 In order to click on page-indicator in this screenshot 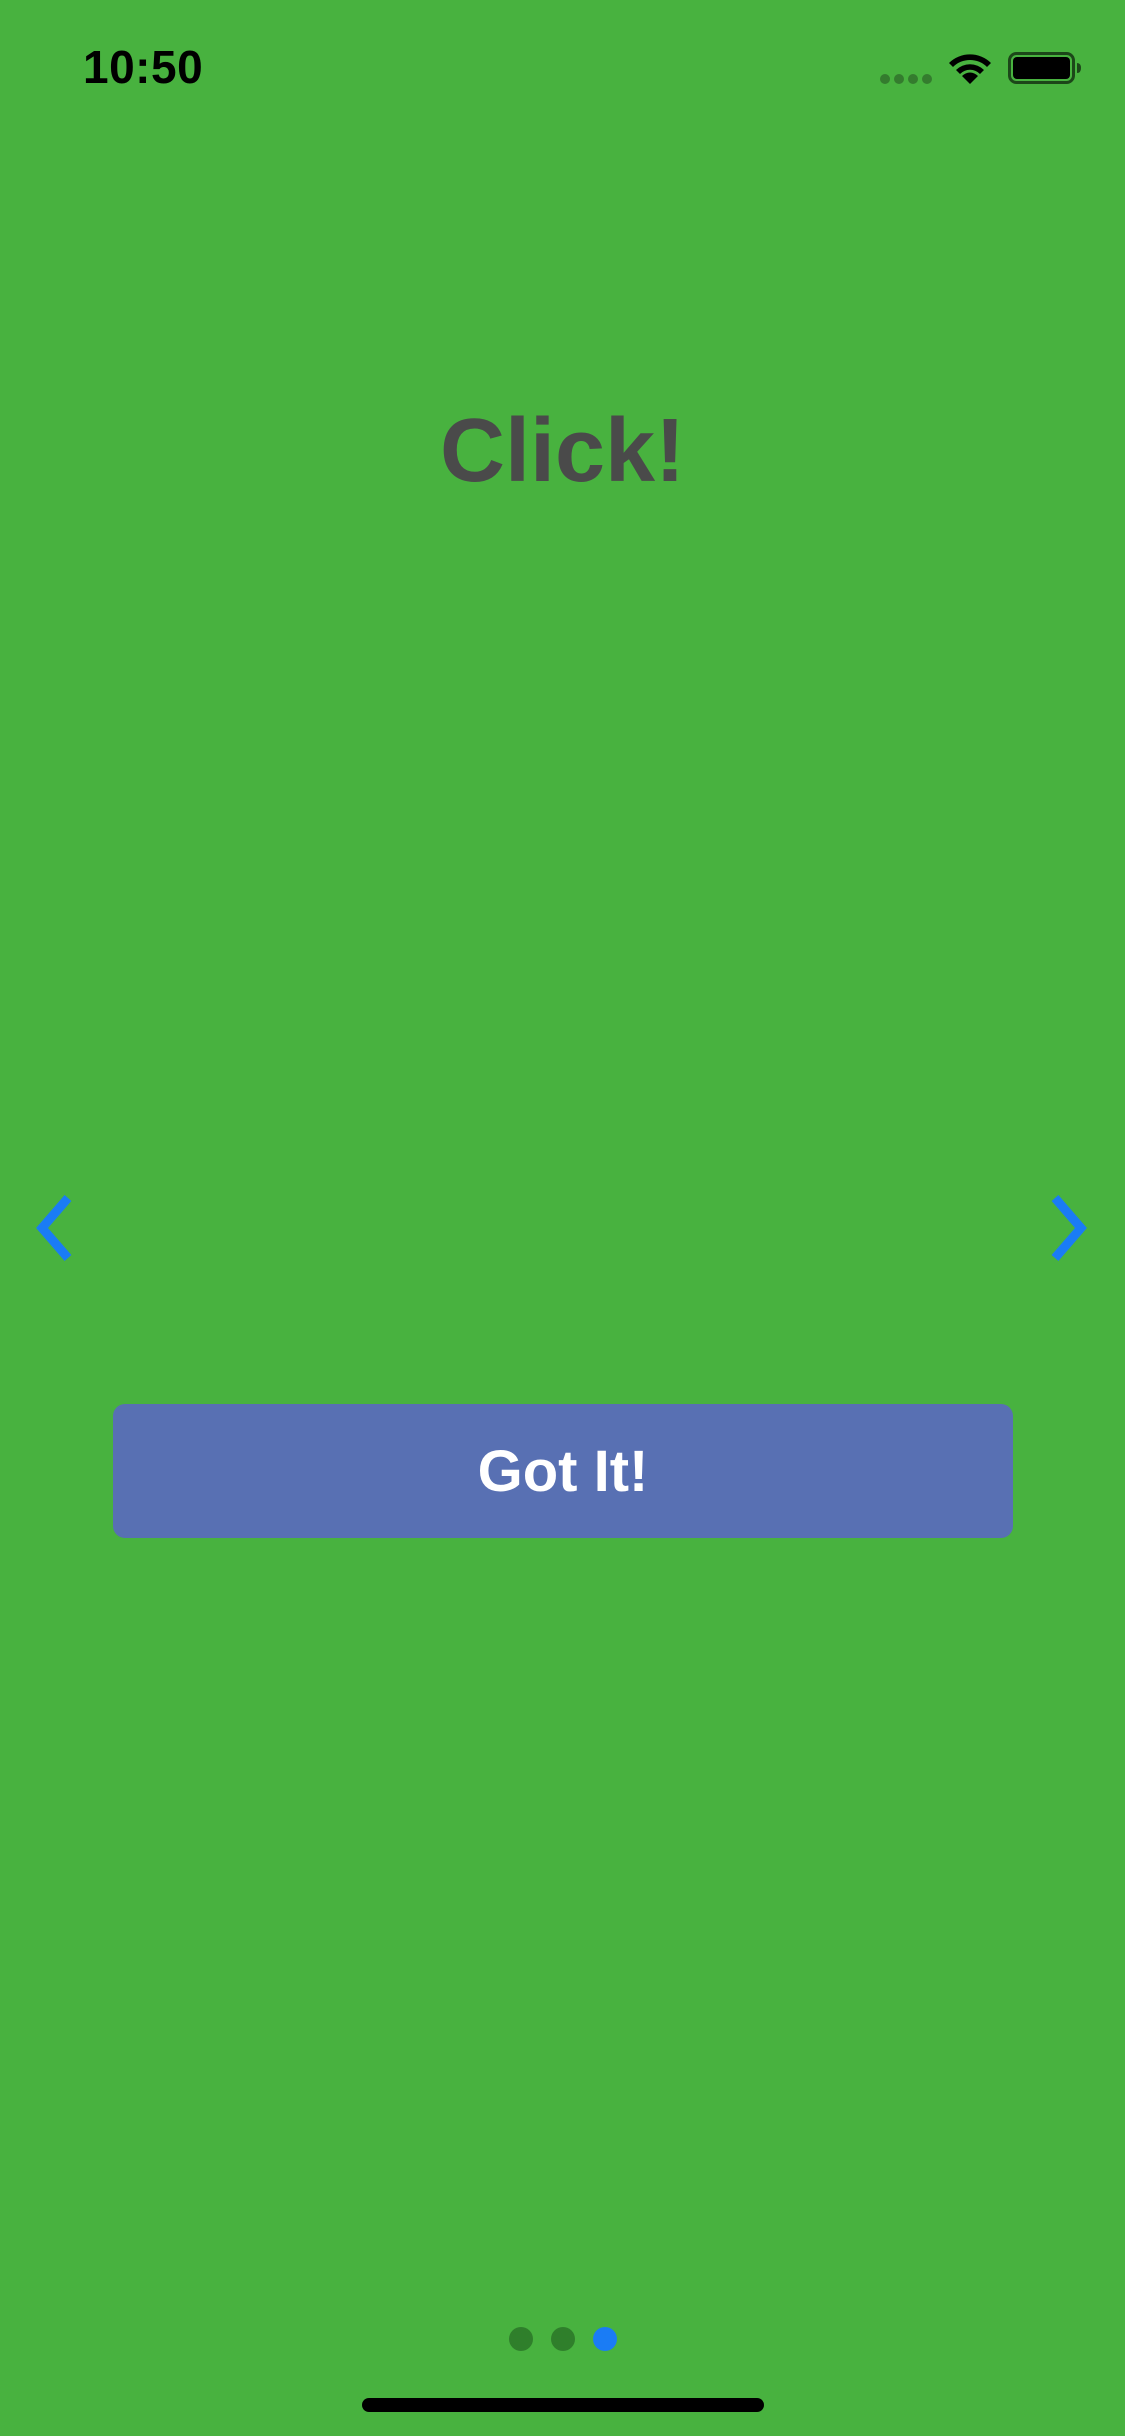, I will do `click(562, 2339)`.